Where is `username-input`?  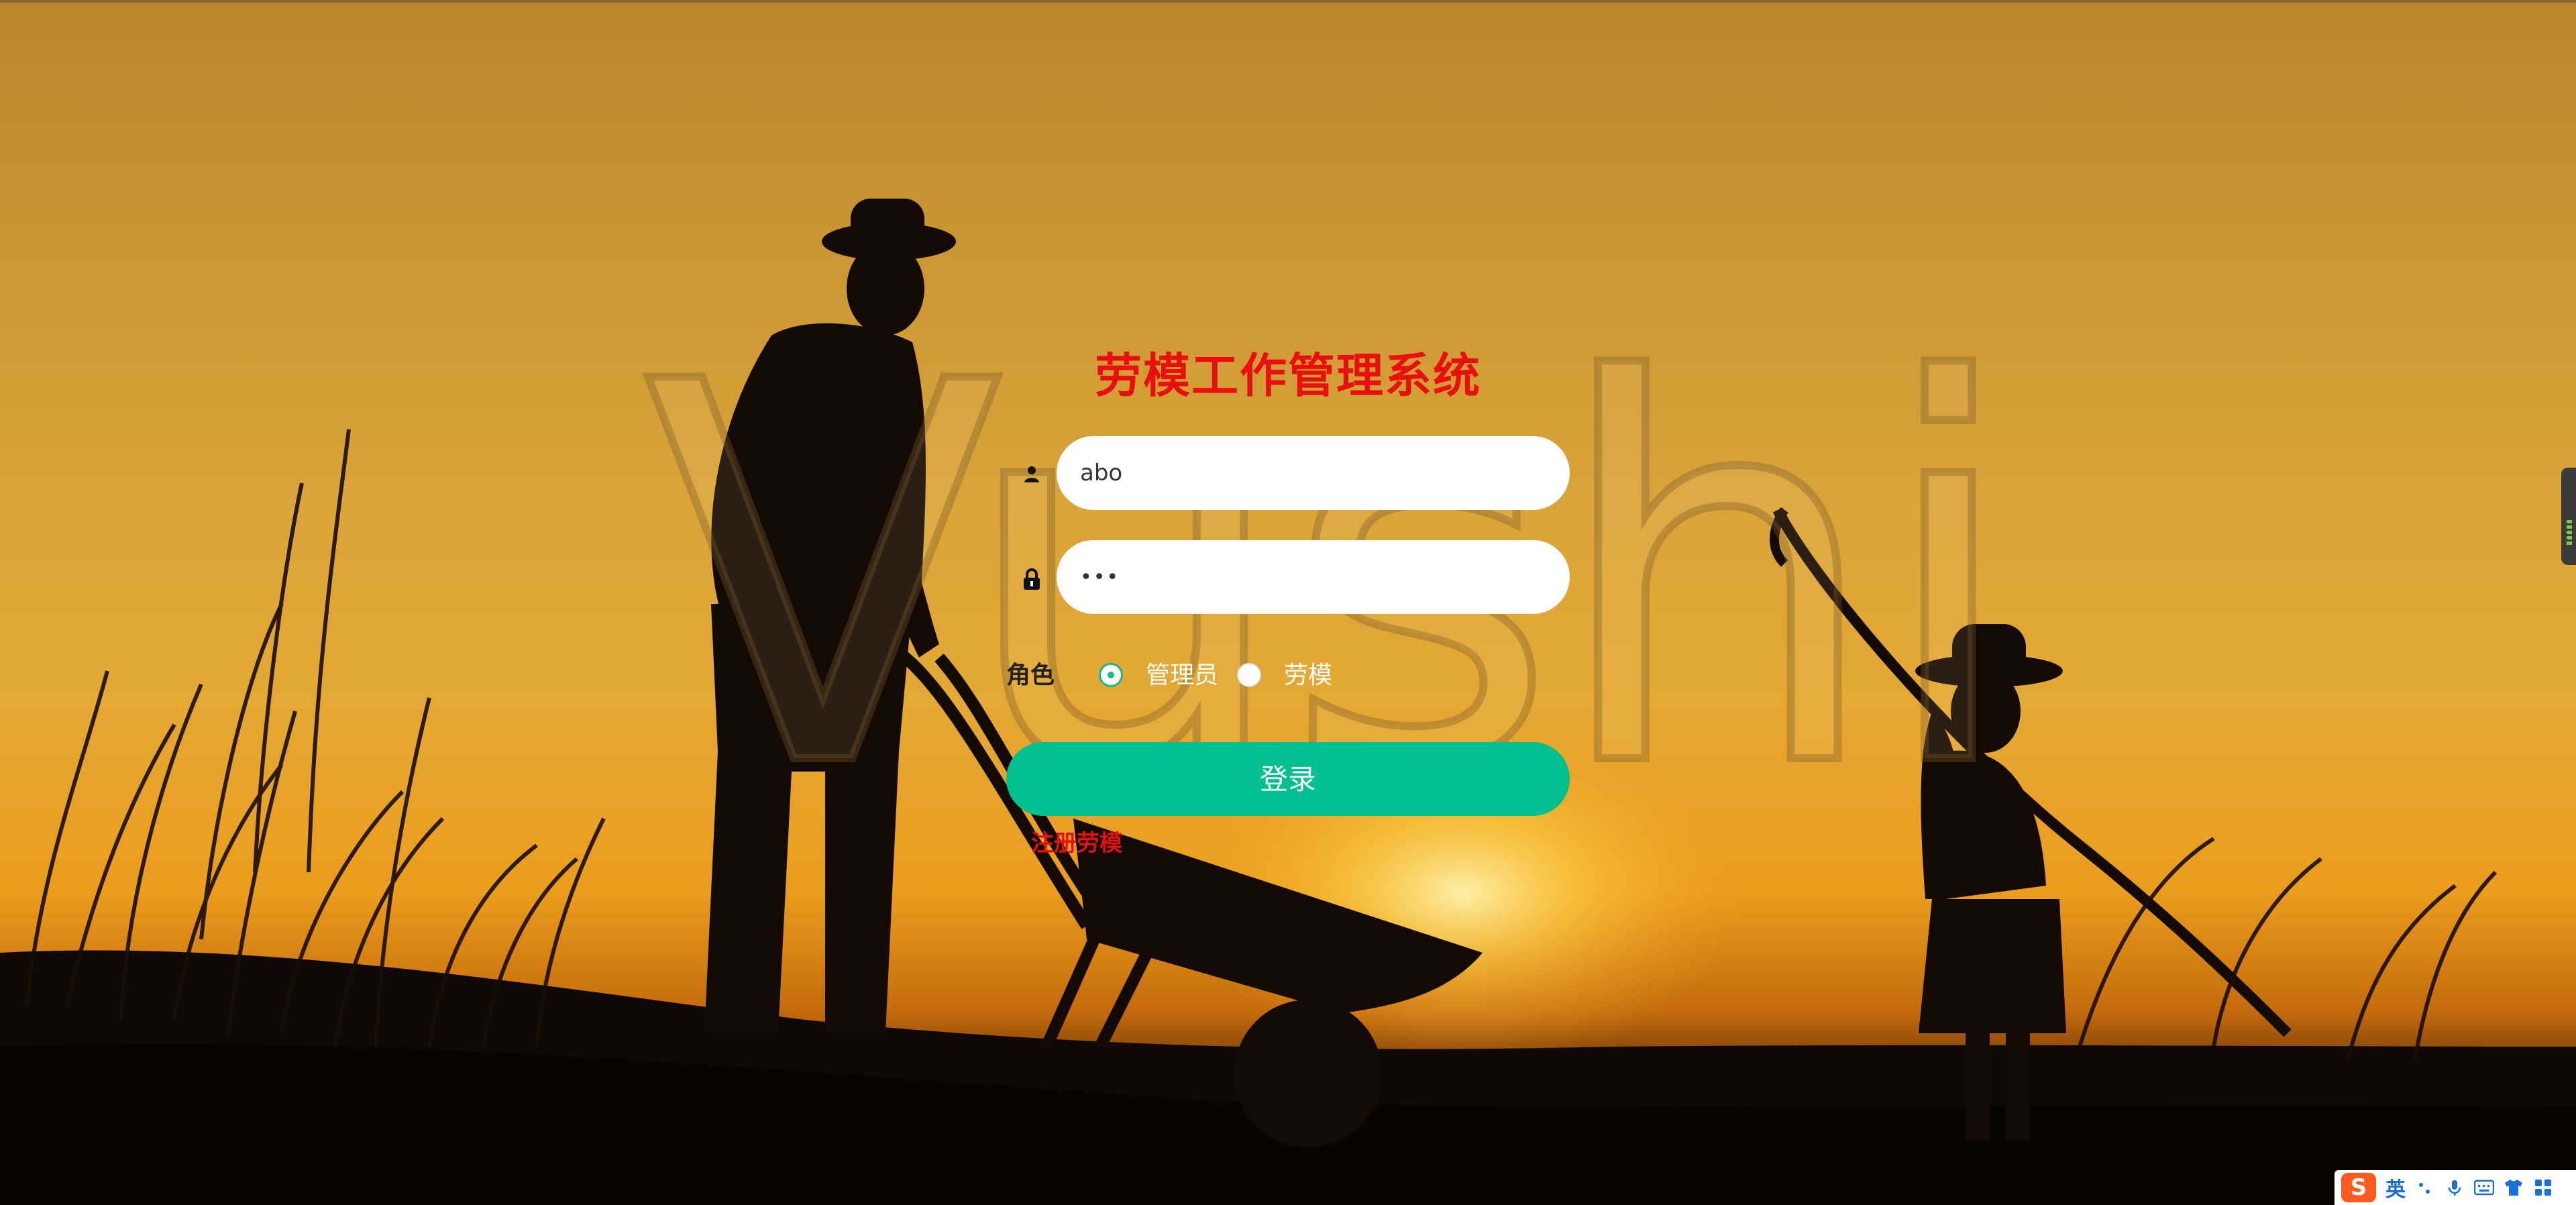 username-input is located at coordinates (1313, 473).